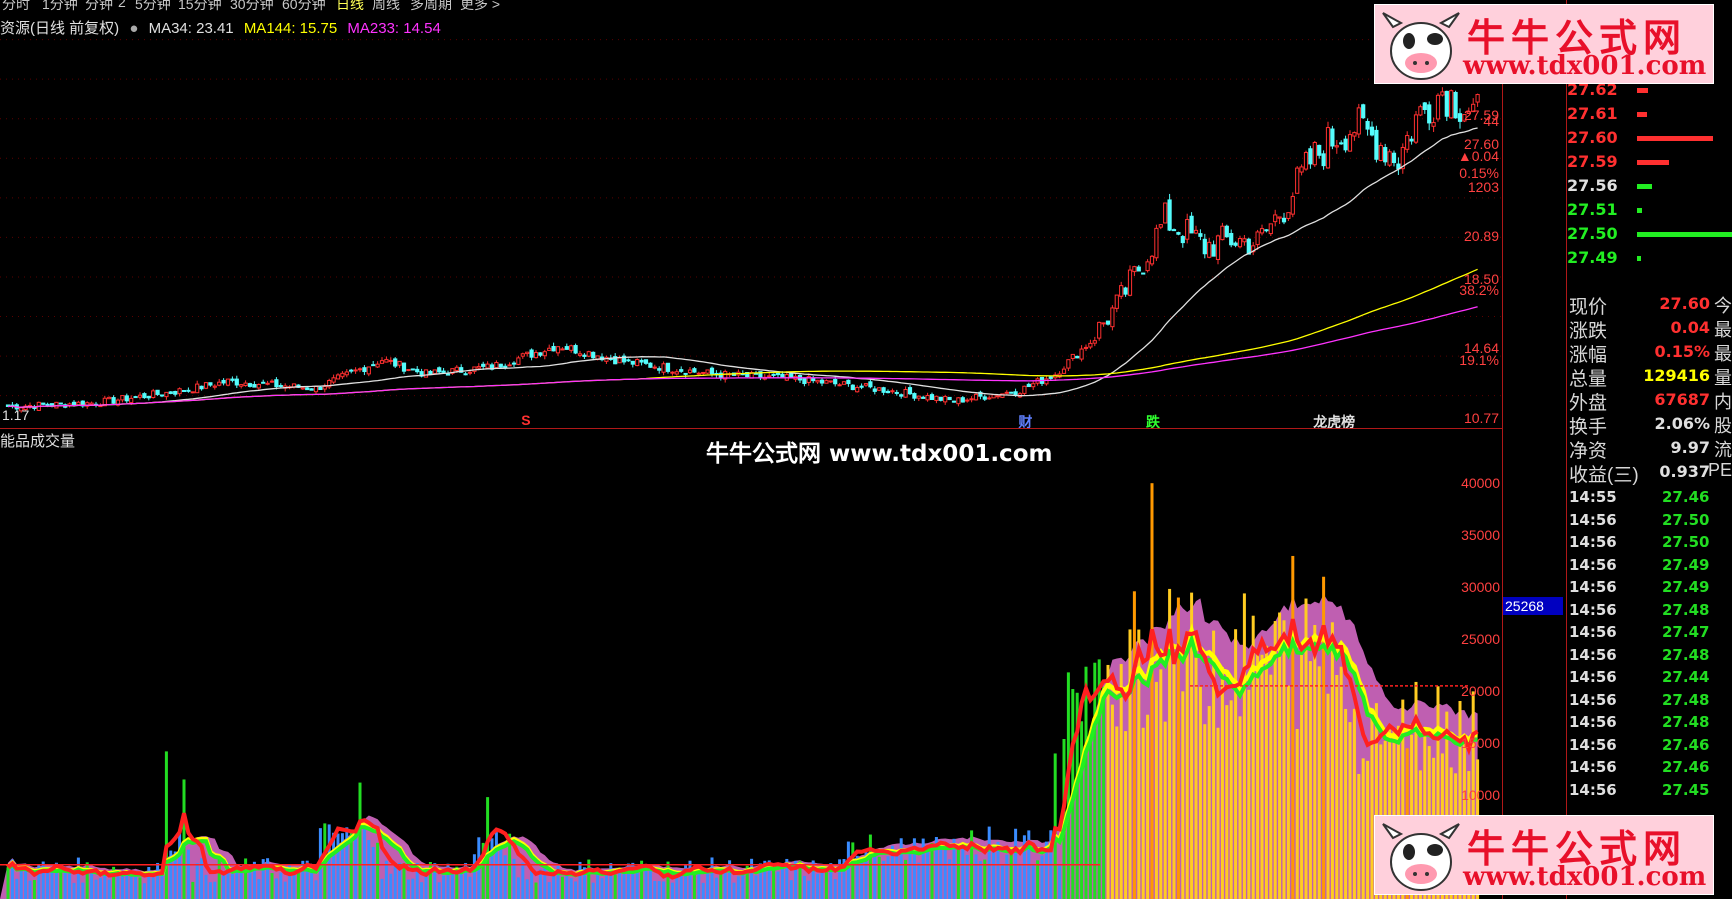 The image size is (1732, 899). What do you see at coordinates (1649, 449) in the screenshot?
I see `quote-row: 净资 9.97 流` at bounding box center [1649, 449].